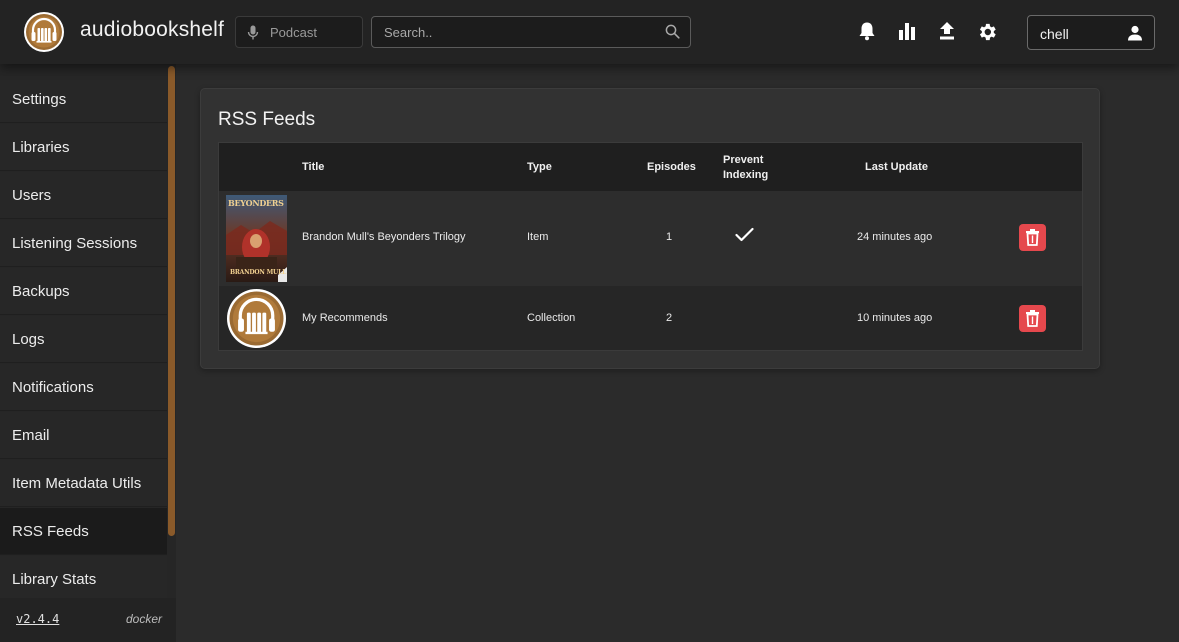  Describe the element at coordinates (83, 531) in the screenshot. I see `sidebar-item-rss-feeds: RSS Feeds` at that location.